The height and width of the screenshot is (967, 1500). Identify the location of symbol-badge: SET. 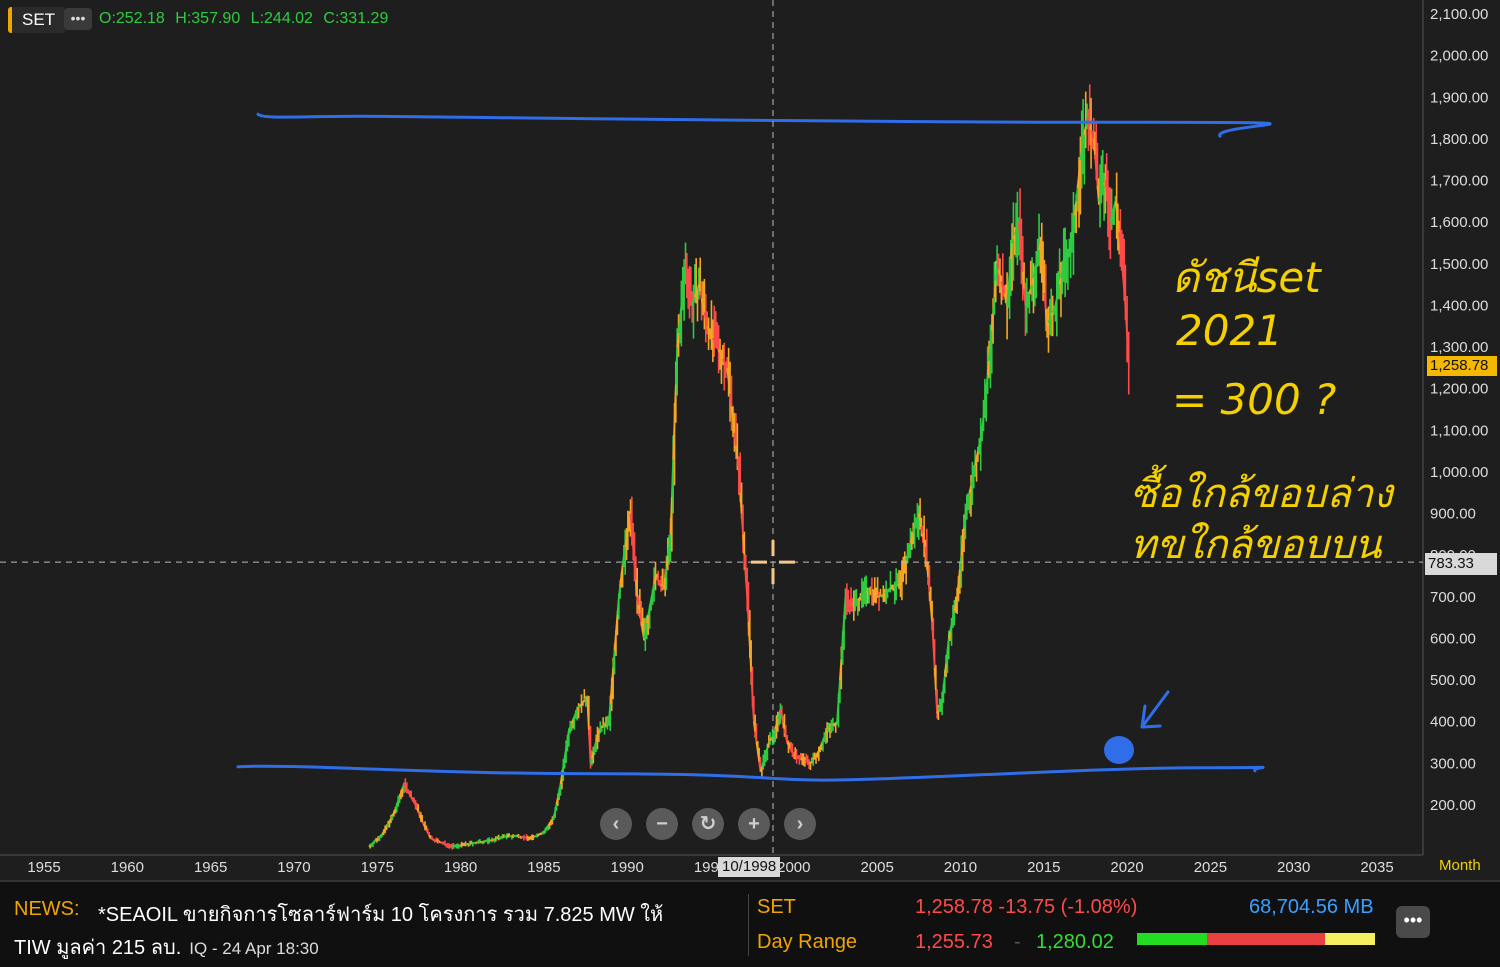
(36, 20).